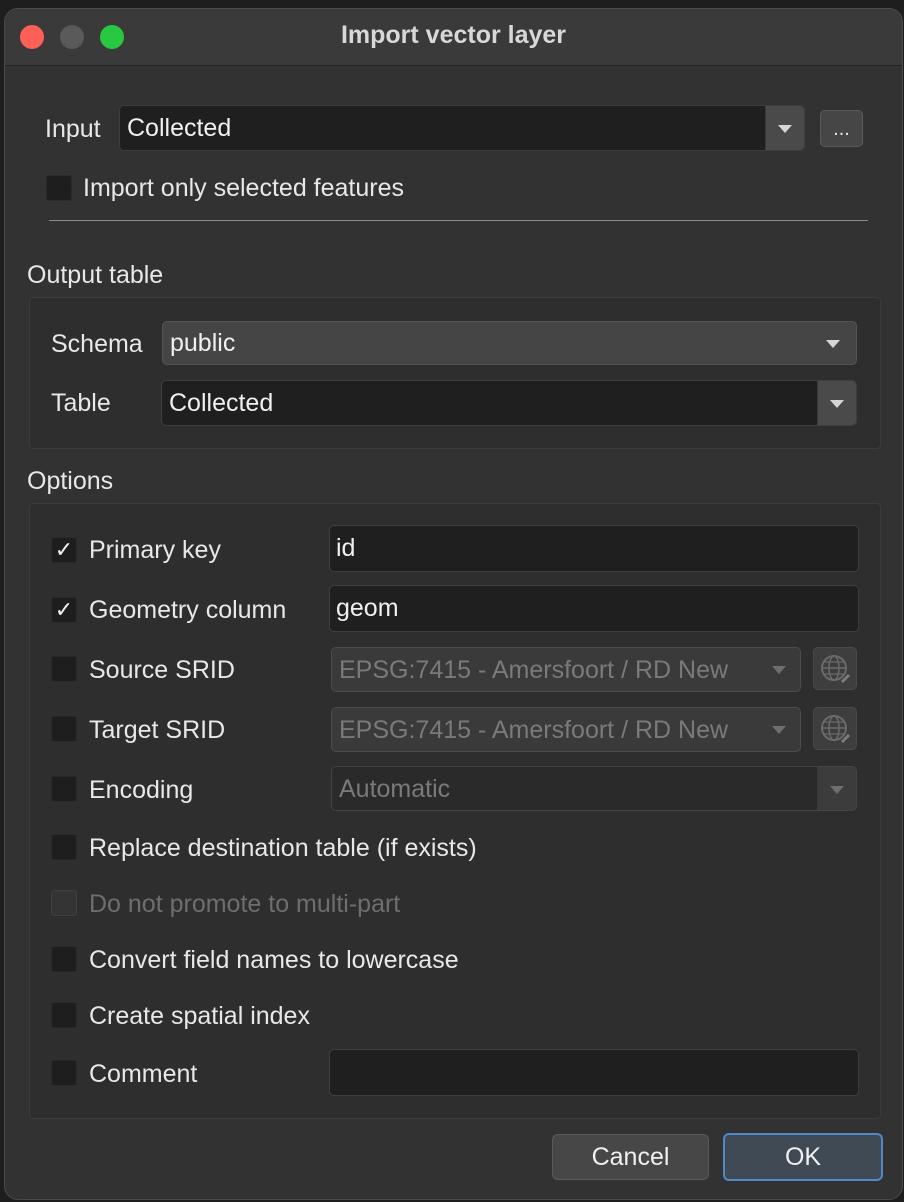 The height and width of the screenshot is (1202, 904). I want to click on input-layer-combo: Collected, so click(462, 128).